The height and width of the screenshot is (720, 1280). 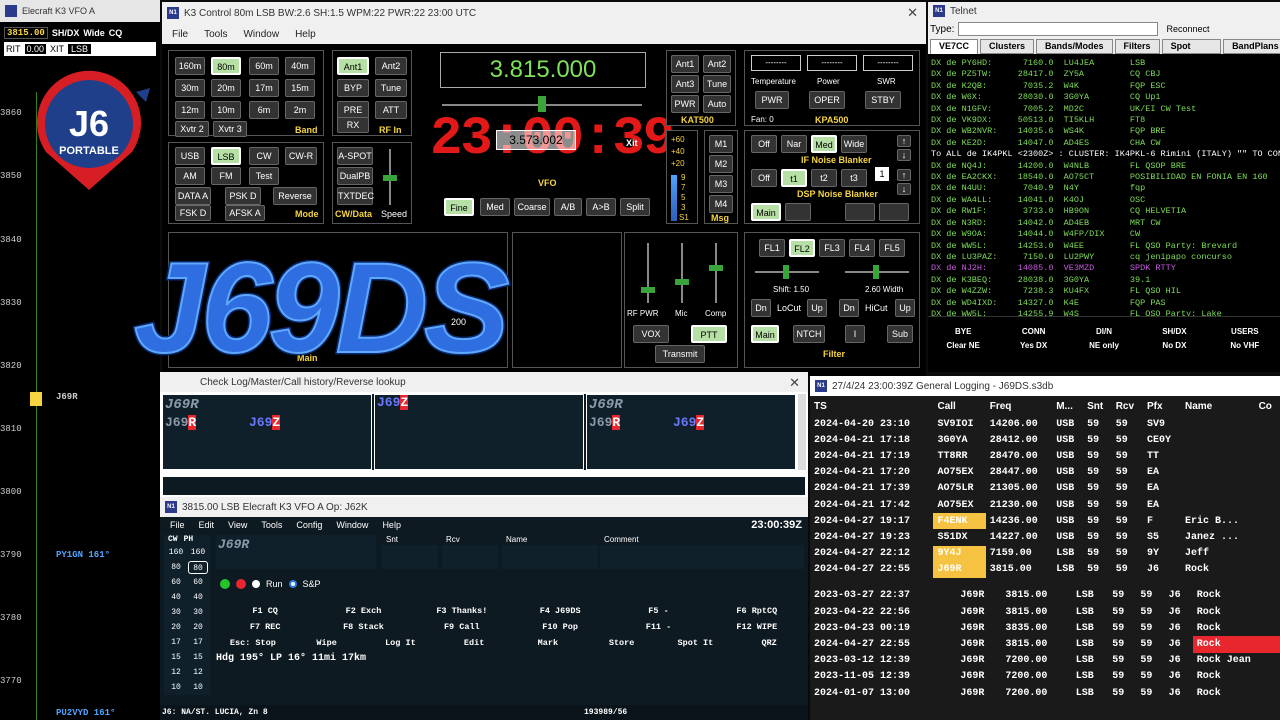 I want to click on wide-button: Wide, so click(x=93, y=33).